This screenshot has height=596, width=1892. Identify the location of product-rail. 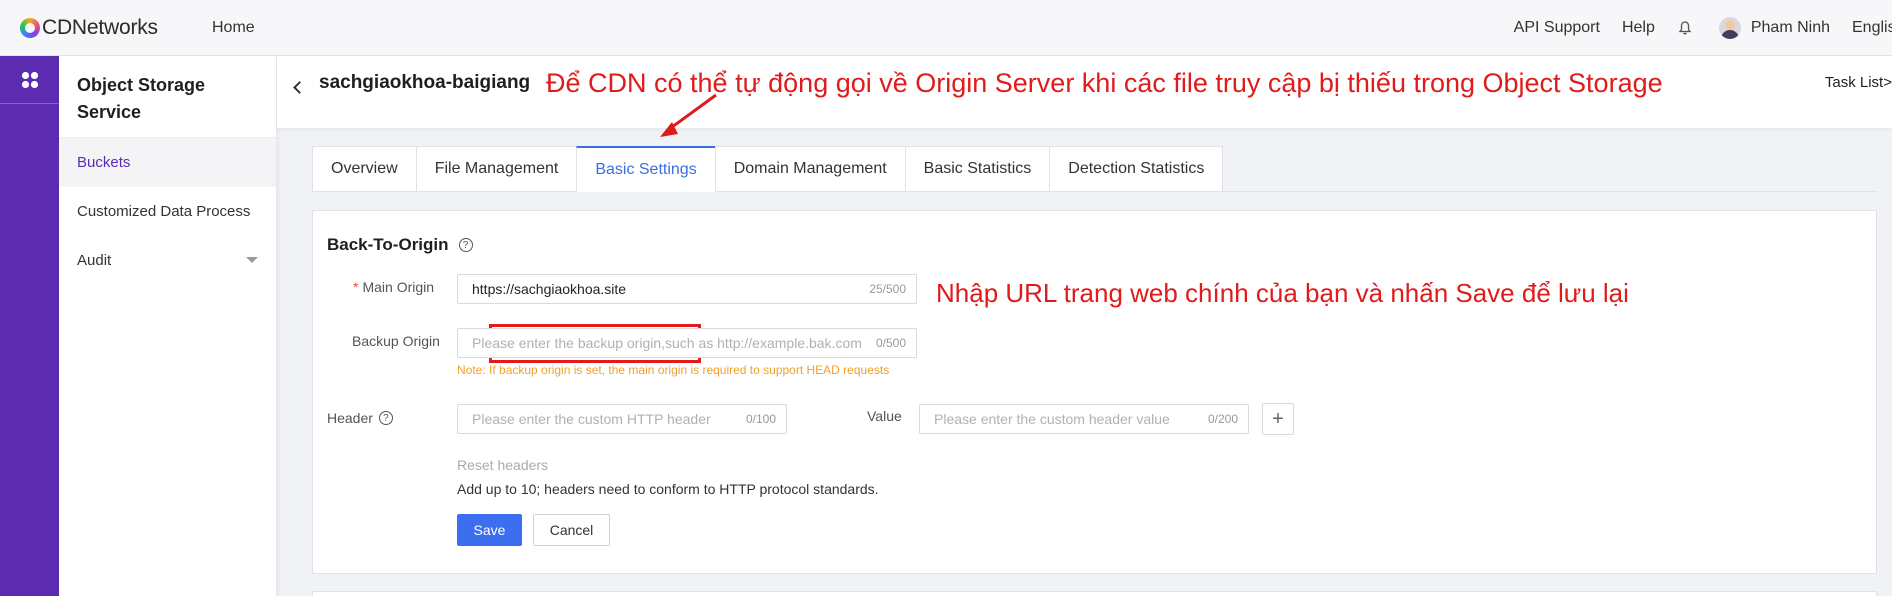
(29, 326).